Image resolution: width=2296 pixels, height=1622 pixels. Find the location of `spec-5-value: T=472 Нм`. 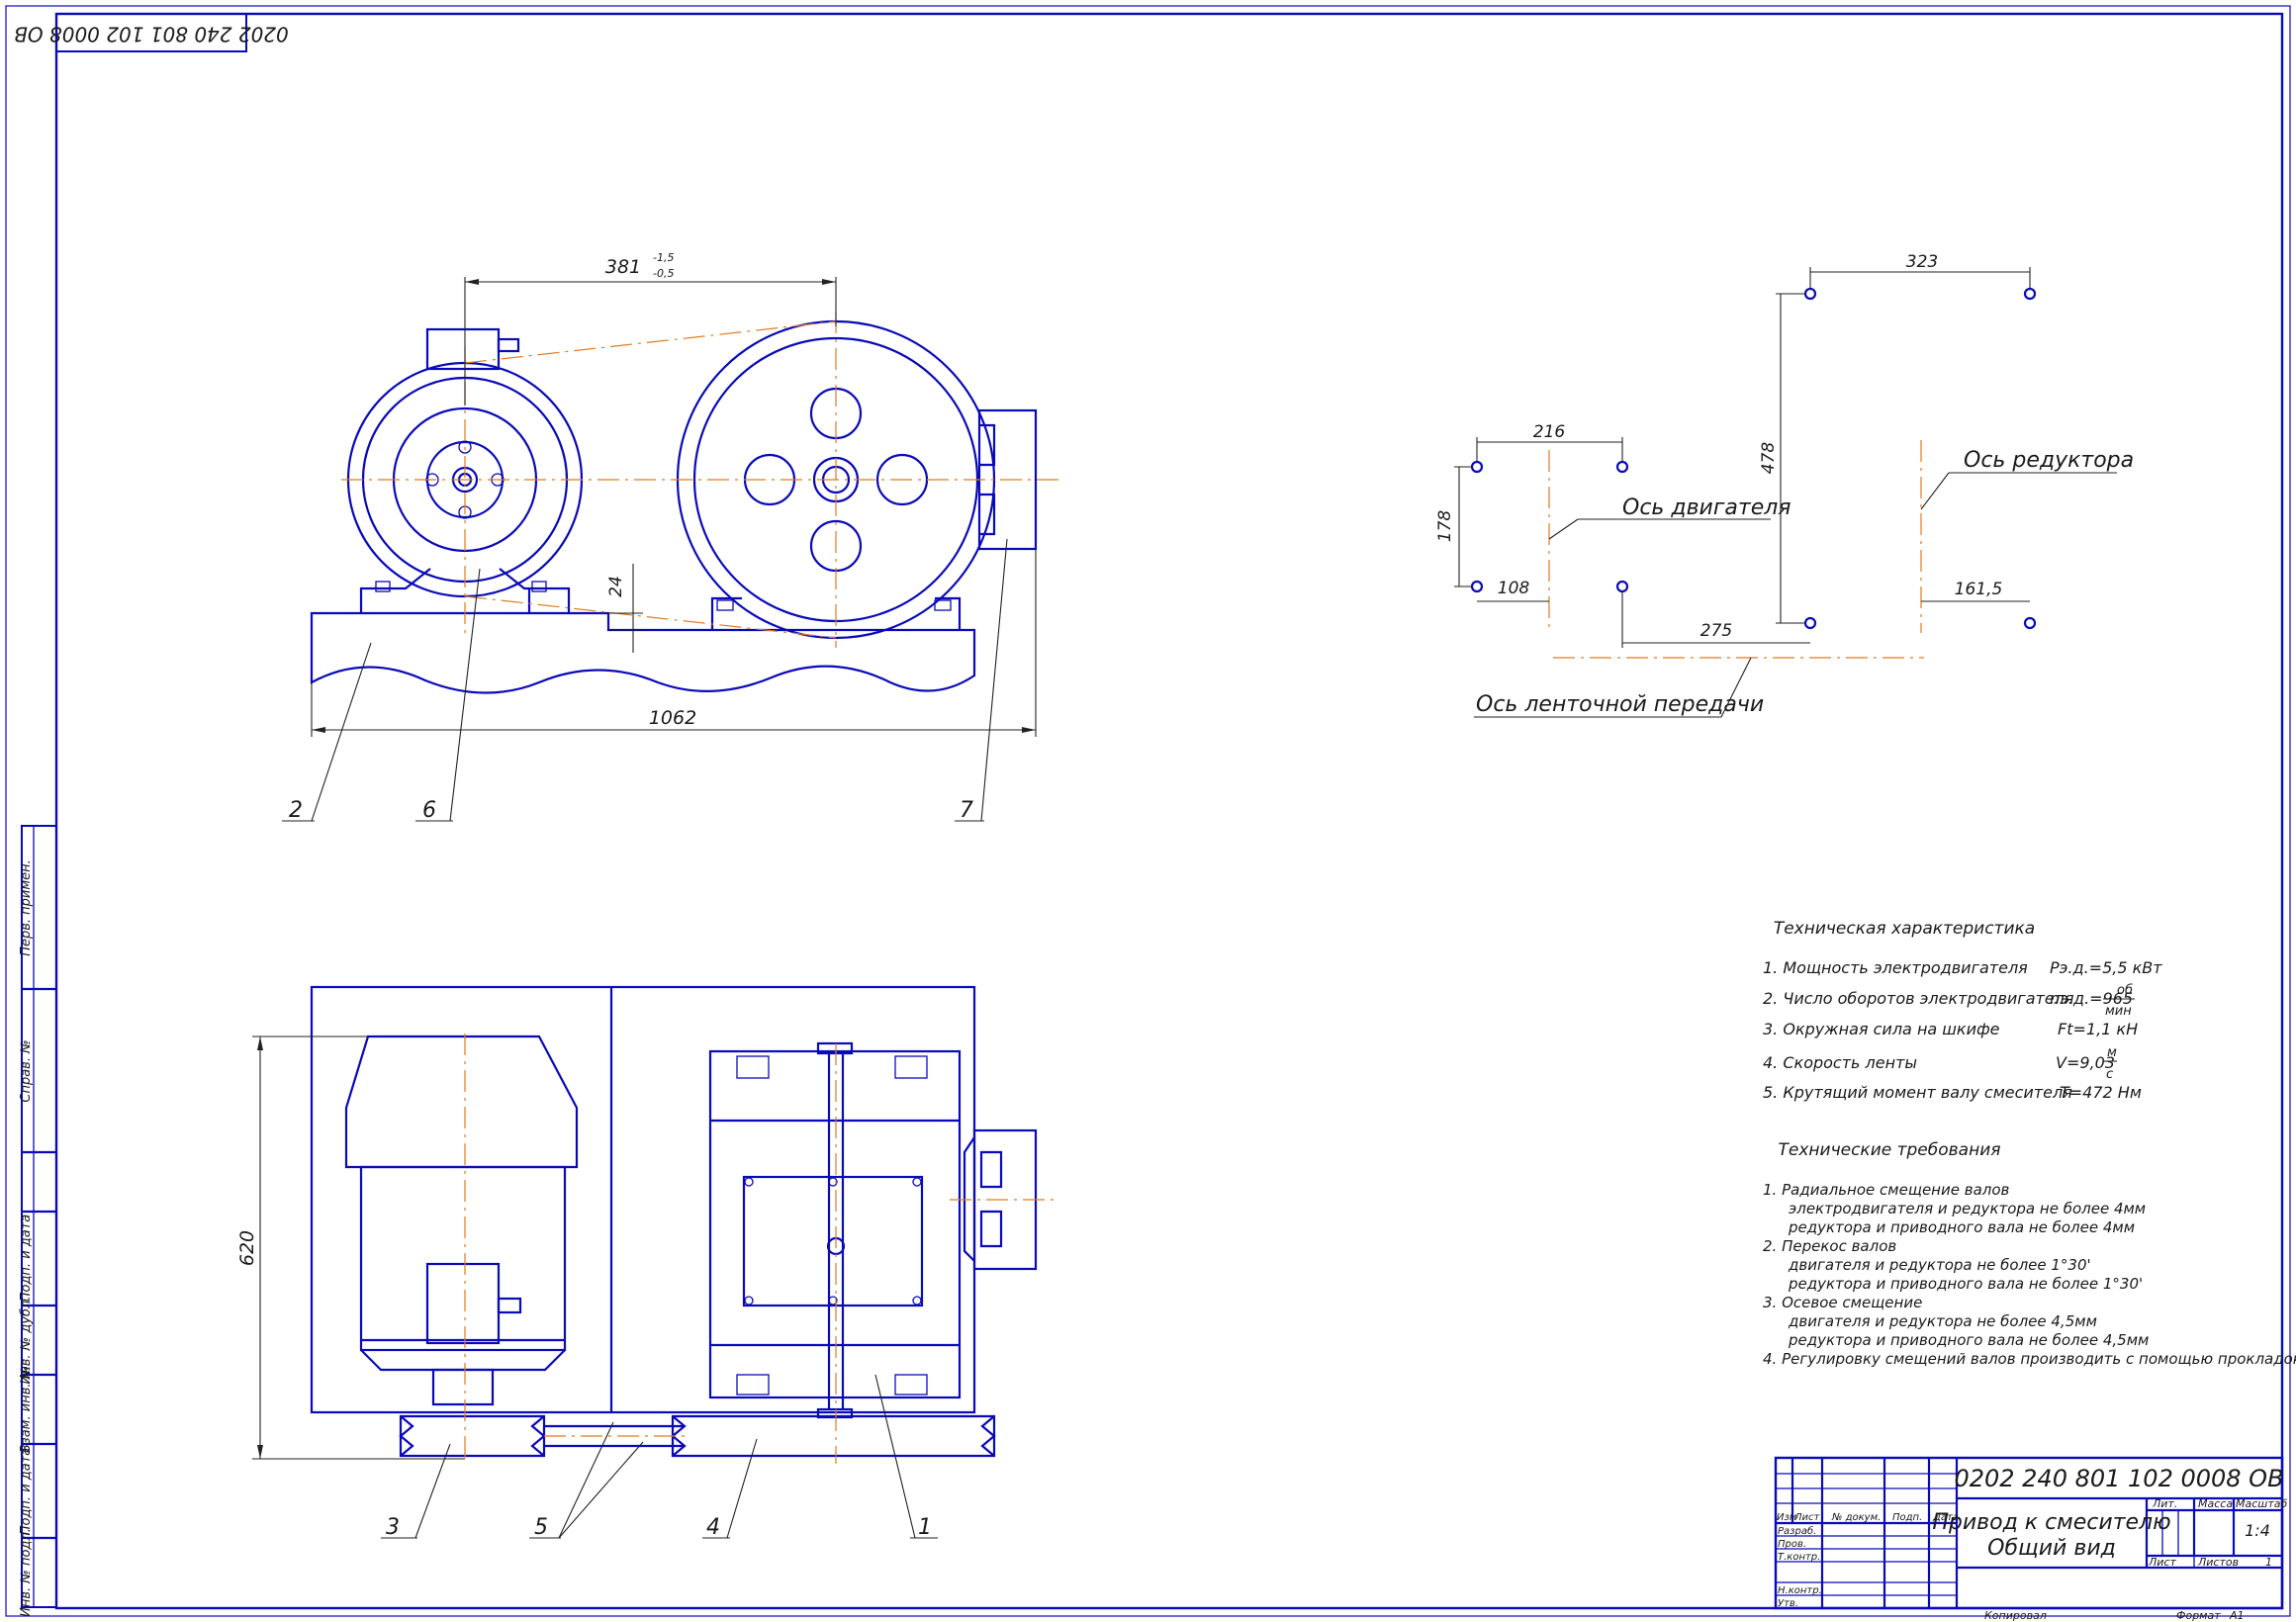

spec-5-value: T=472 Нм is located at coordinates (2101, 1092).